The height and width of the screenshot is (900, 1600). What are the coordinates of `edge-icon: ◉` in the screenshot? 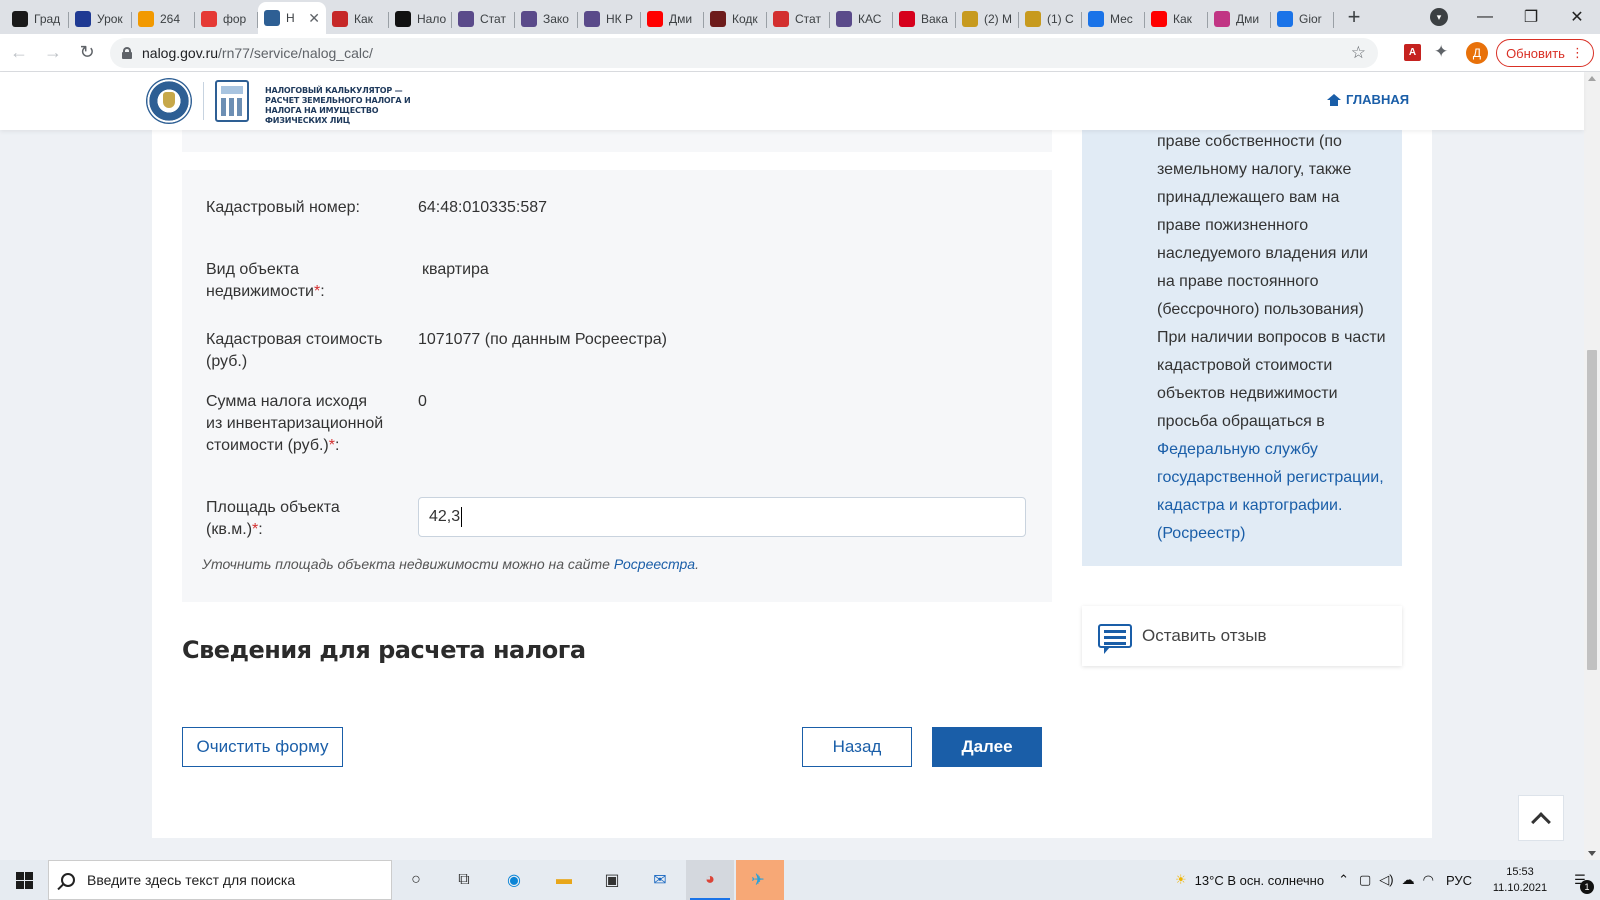 It's located at (514, 880).